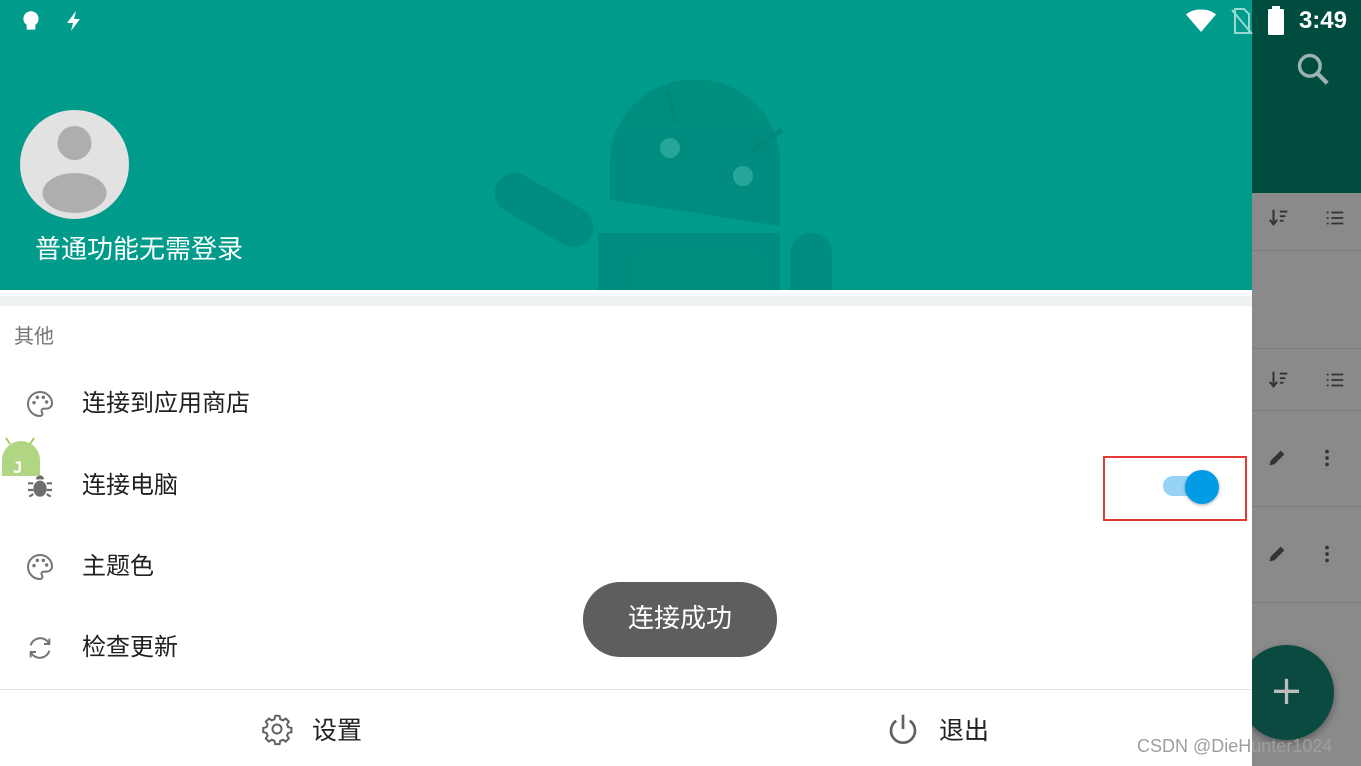  I want to click on android-floating-badge-icon: J, so click(21, 462).